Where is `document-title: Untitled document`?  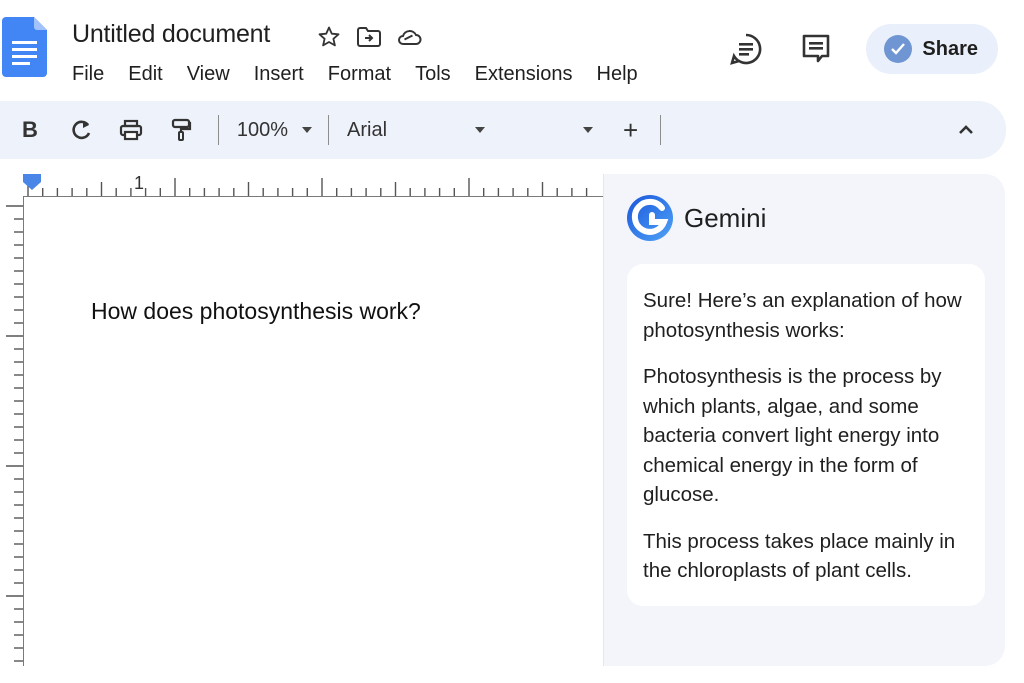
document-title: Untitled document is located at coordinates (171, 34).